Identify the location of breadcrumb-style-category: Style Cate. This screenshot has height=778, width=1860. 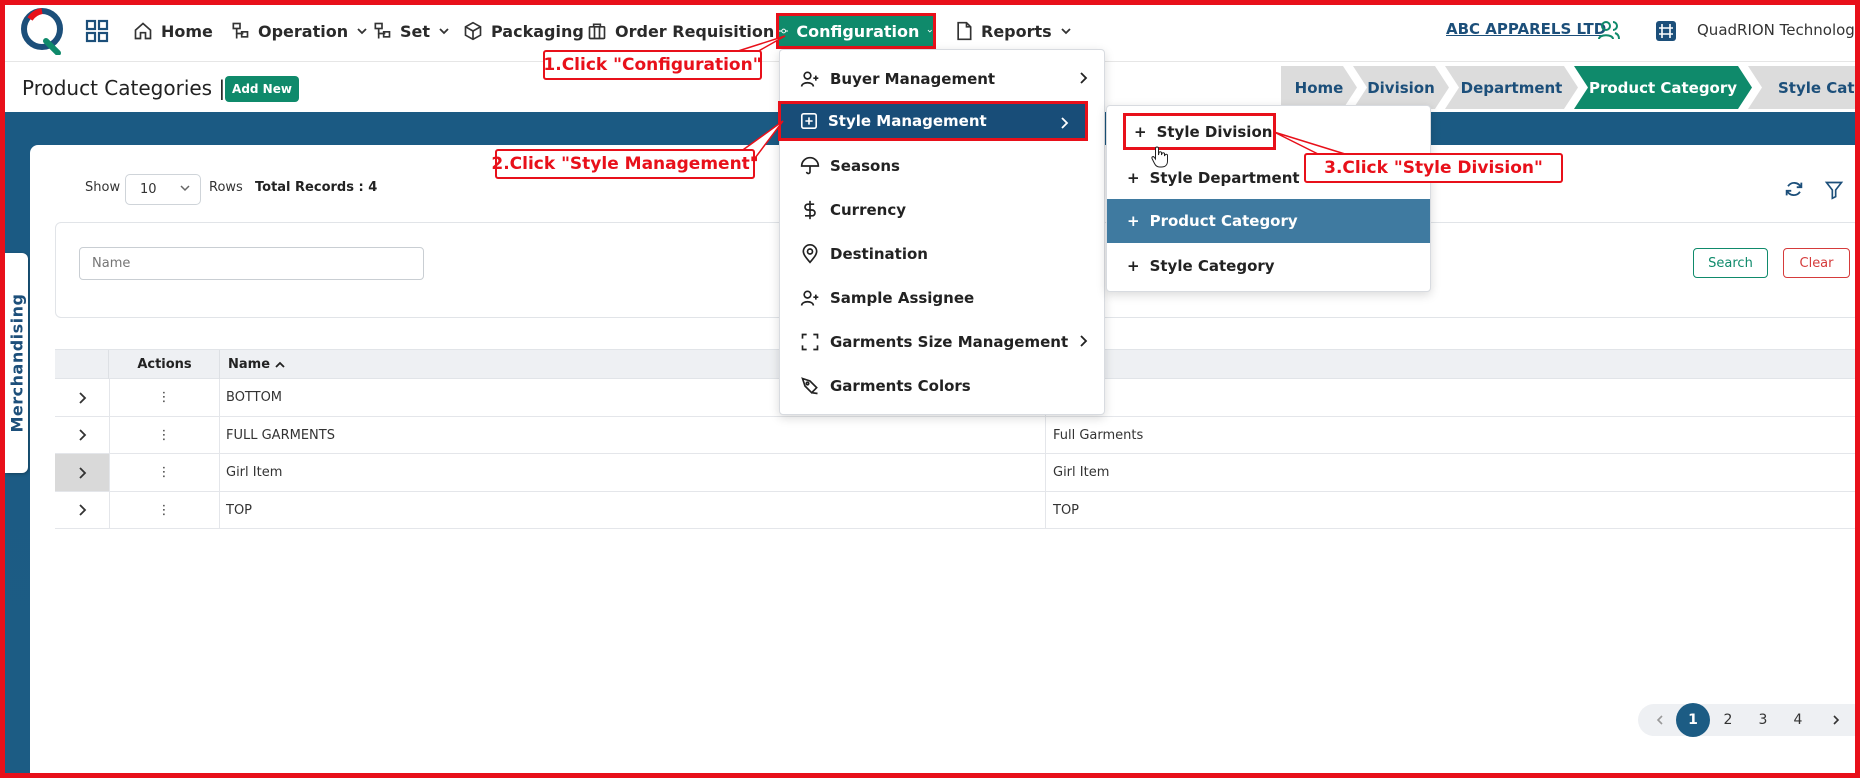
(1804, 87).